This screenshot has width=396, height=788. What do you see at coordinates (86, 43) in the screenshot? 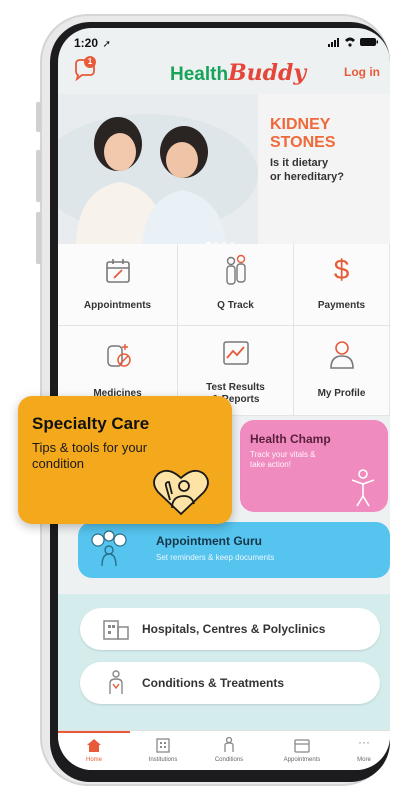
I see `status-time: 1:20` at bounding box center [86, 43].